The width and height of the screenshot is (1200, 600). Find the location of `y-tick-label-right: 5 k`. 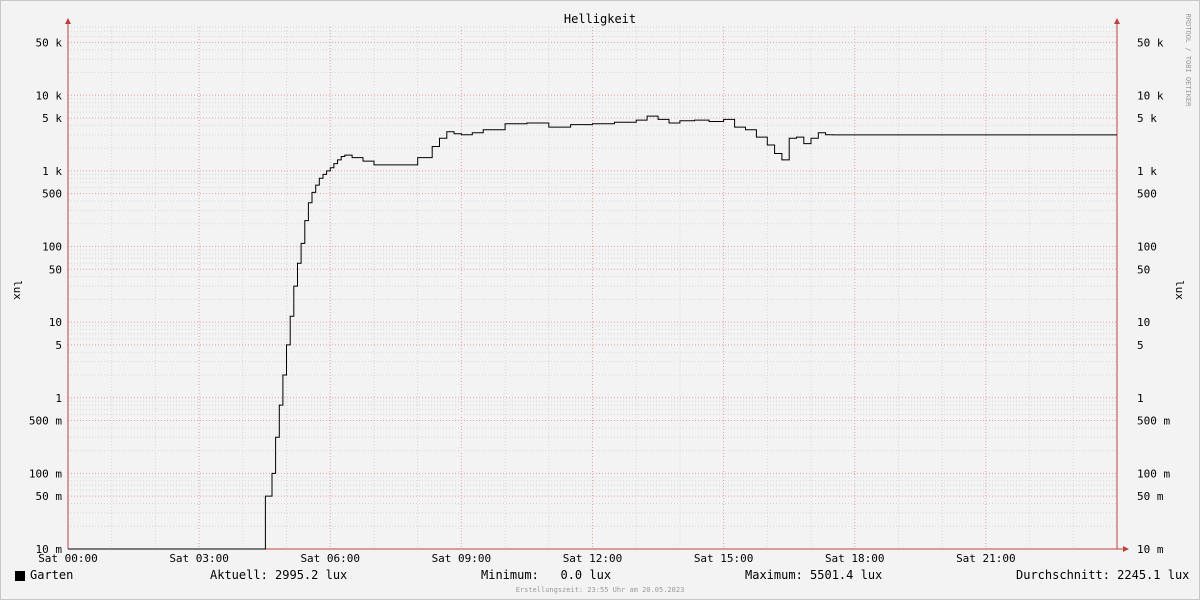

y-tick-label-right: 5 k is located at coordinates (1147, 118).